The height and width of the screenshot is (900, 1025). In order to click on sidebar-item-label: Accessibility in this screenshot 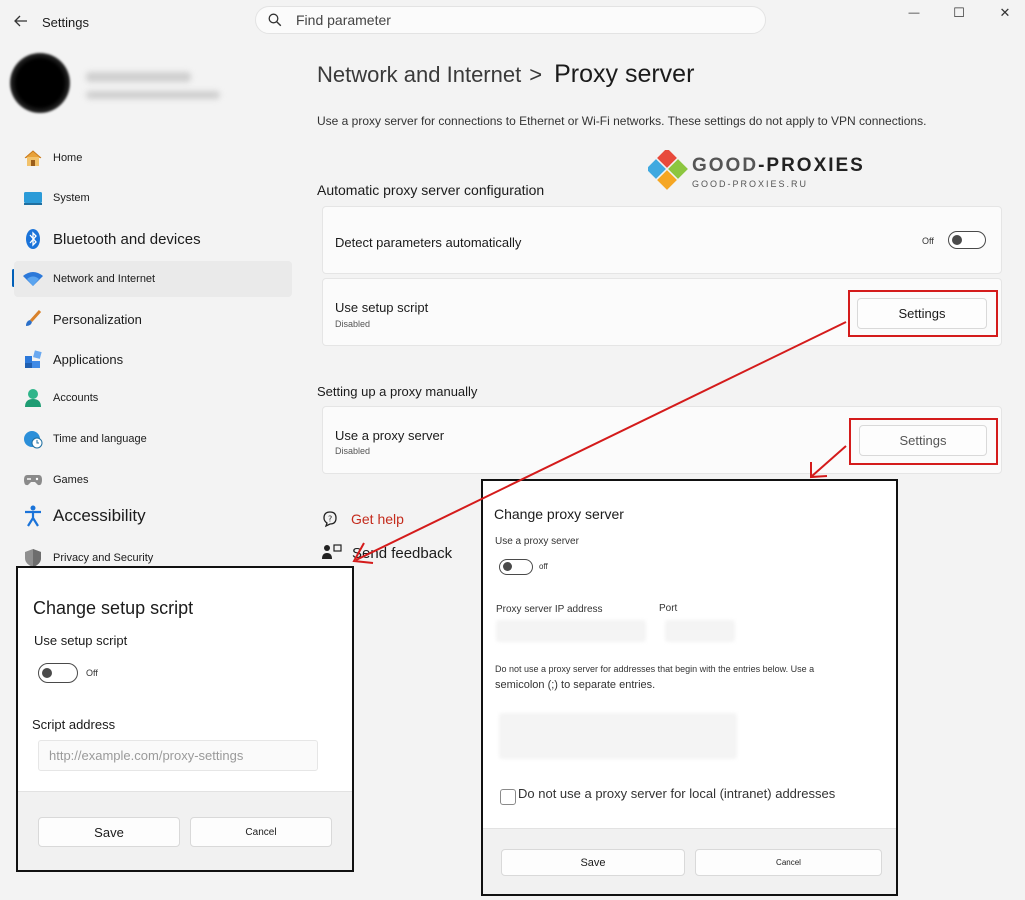, I will do `click(99, 515)`.